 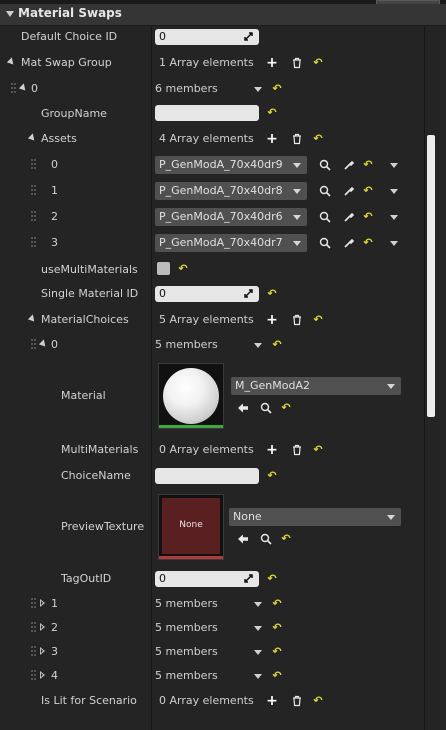 I want to click on material-type-bar, so click(x=191, y=426).